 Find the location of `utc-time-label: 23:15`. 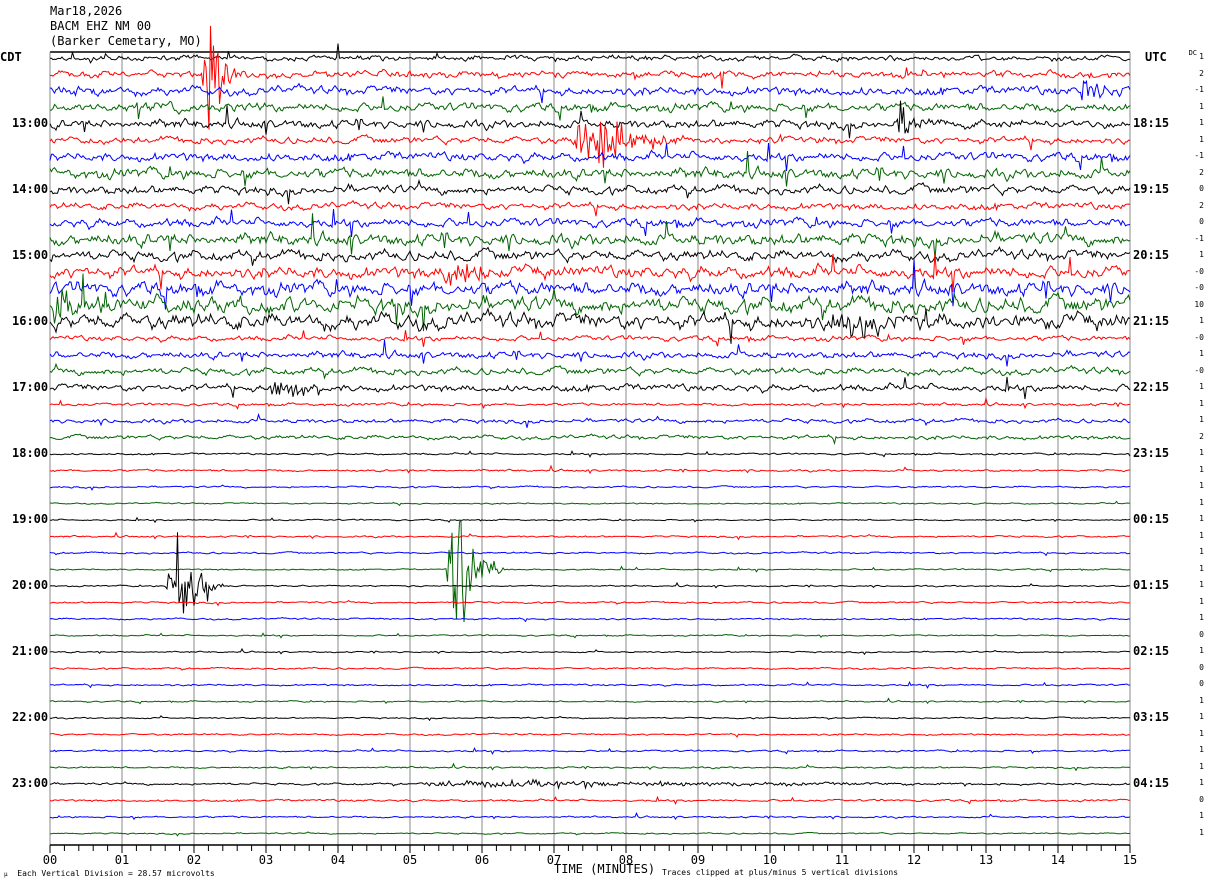

utc-time-label: 23:15 is located at coordinates (1151, 453).